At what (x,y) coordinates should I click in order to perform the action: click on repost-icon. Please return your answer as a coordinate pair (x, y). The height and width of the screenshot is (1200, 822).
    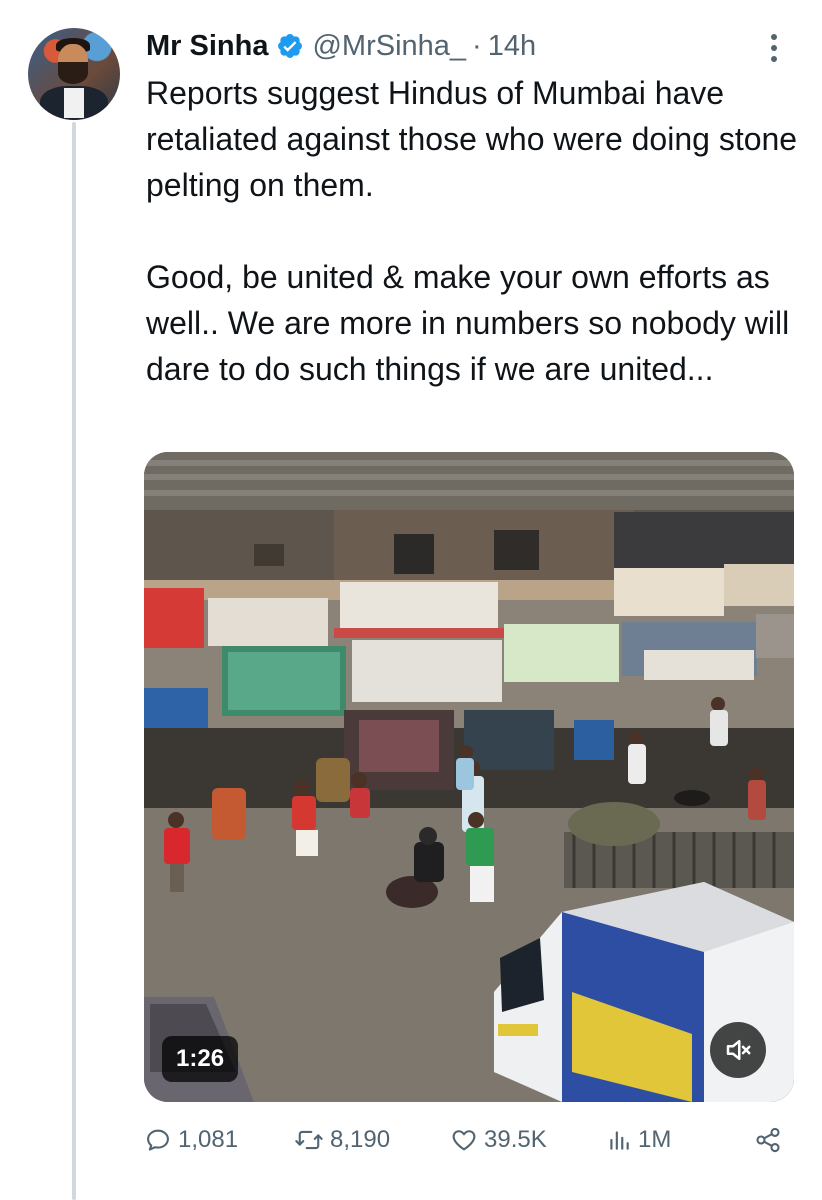
    Looking at the image, I should click on (309, 1140).